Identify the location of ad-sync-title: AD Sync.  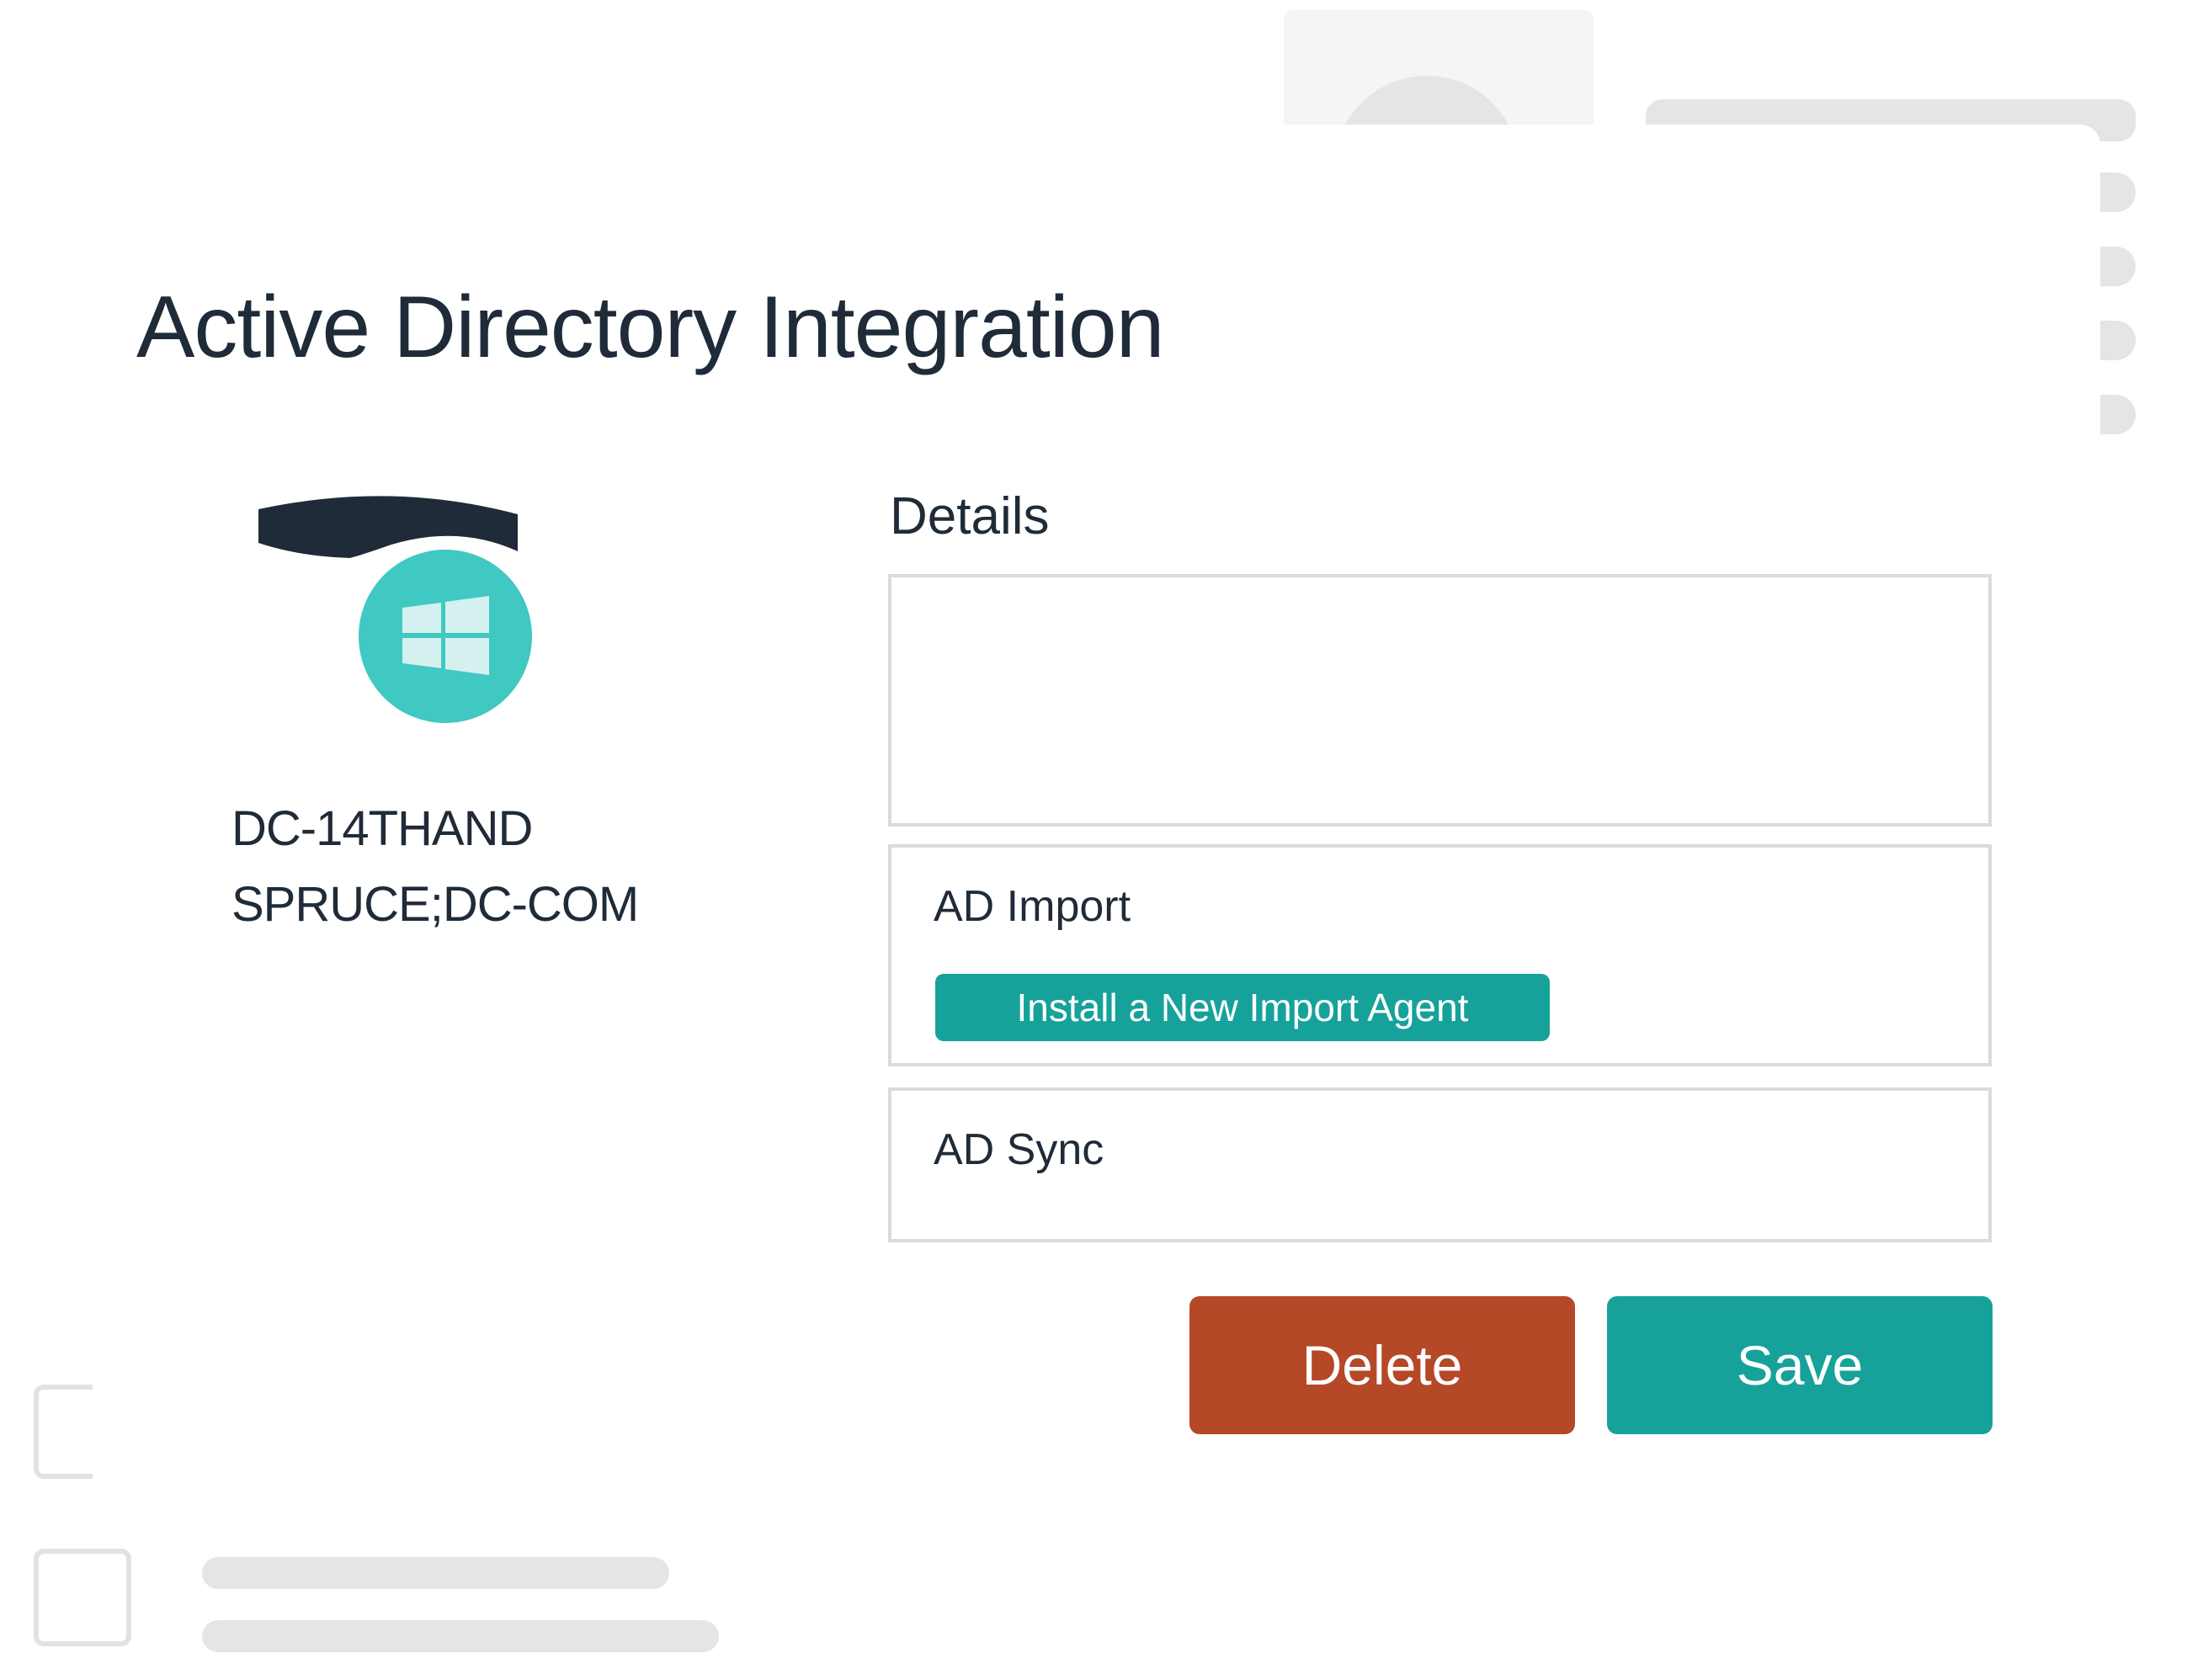
(1019, 1149).